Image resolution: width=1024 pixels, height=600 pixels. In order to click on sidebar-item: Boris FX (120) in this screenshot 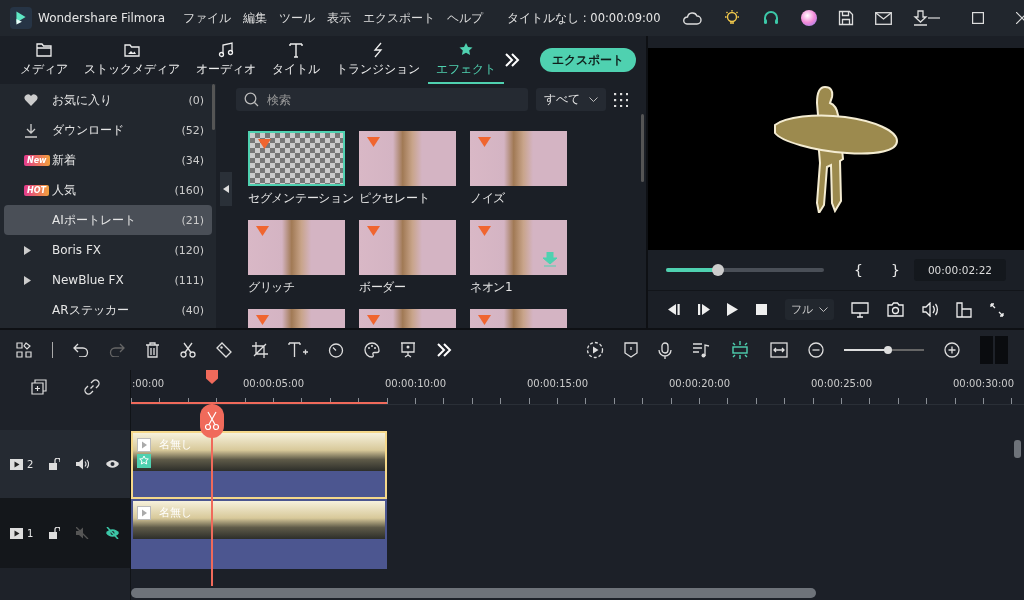, I will do `click(108, 250)`.